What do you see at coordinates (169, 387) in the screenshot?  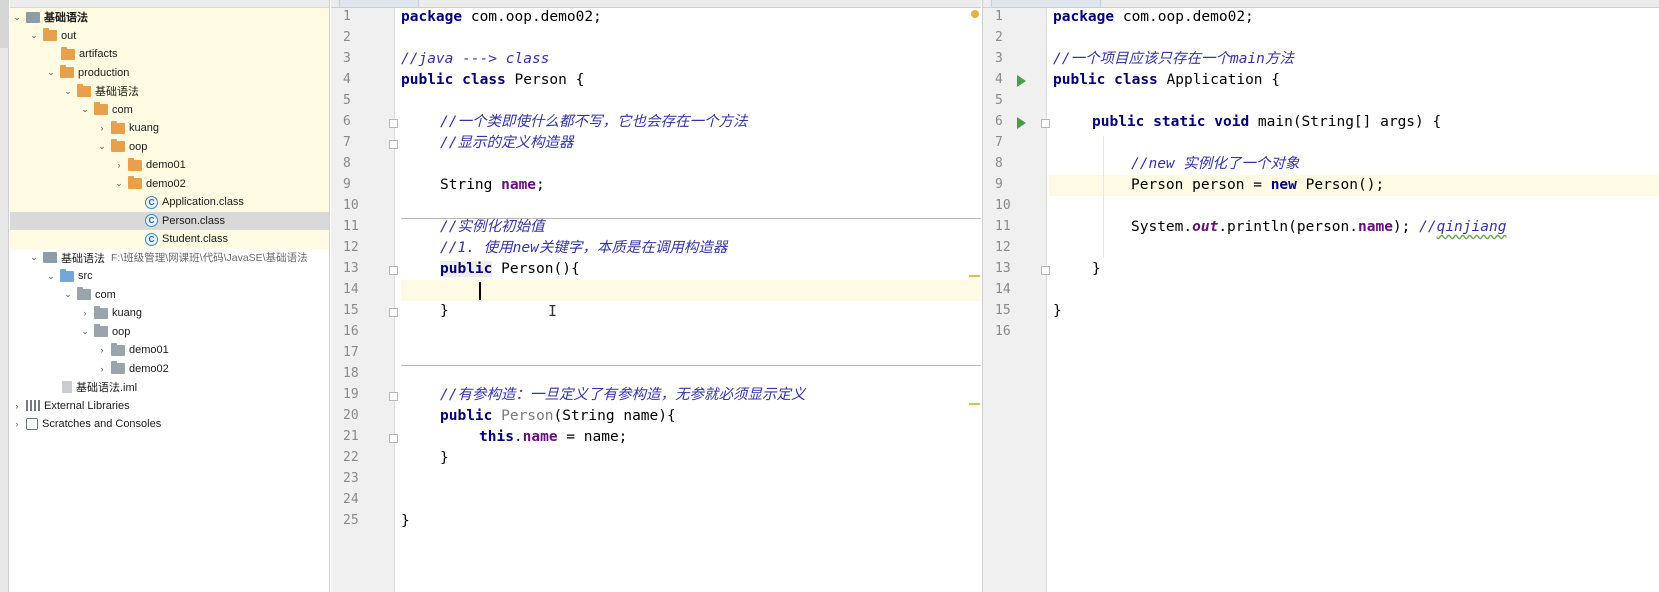 I see `tree-item: 基础语法.iml` at bounding box center [169, 387].